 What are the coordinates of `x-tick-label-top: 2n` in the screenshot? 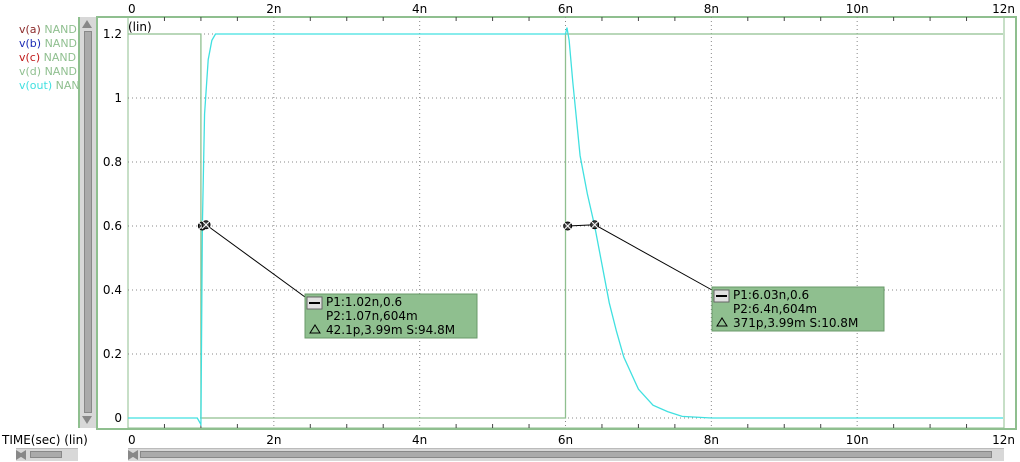 It's located at (273, 9).